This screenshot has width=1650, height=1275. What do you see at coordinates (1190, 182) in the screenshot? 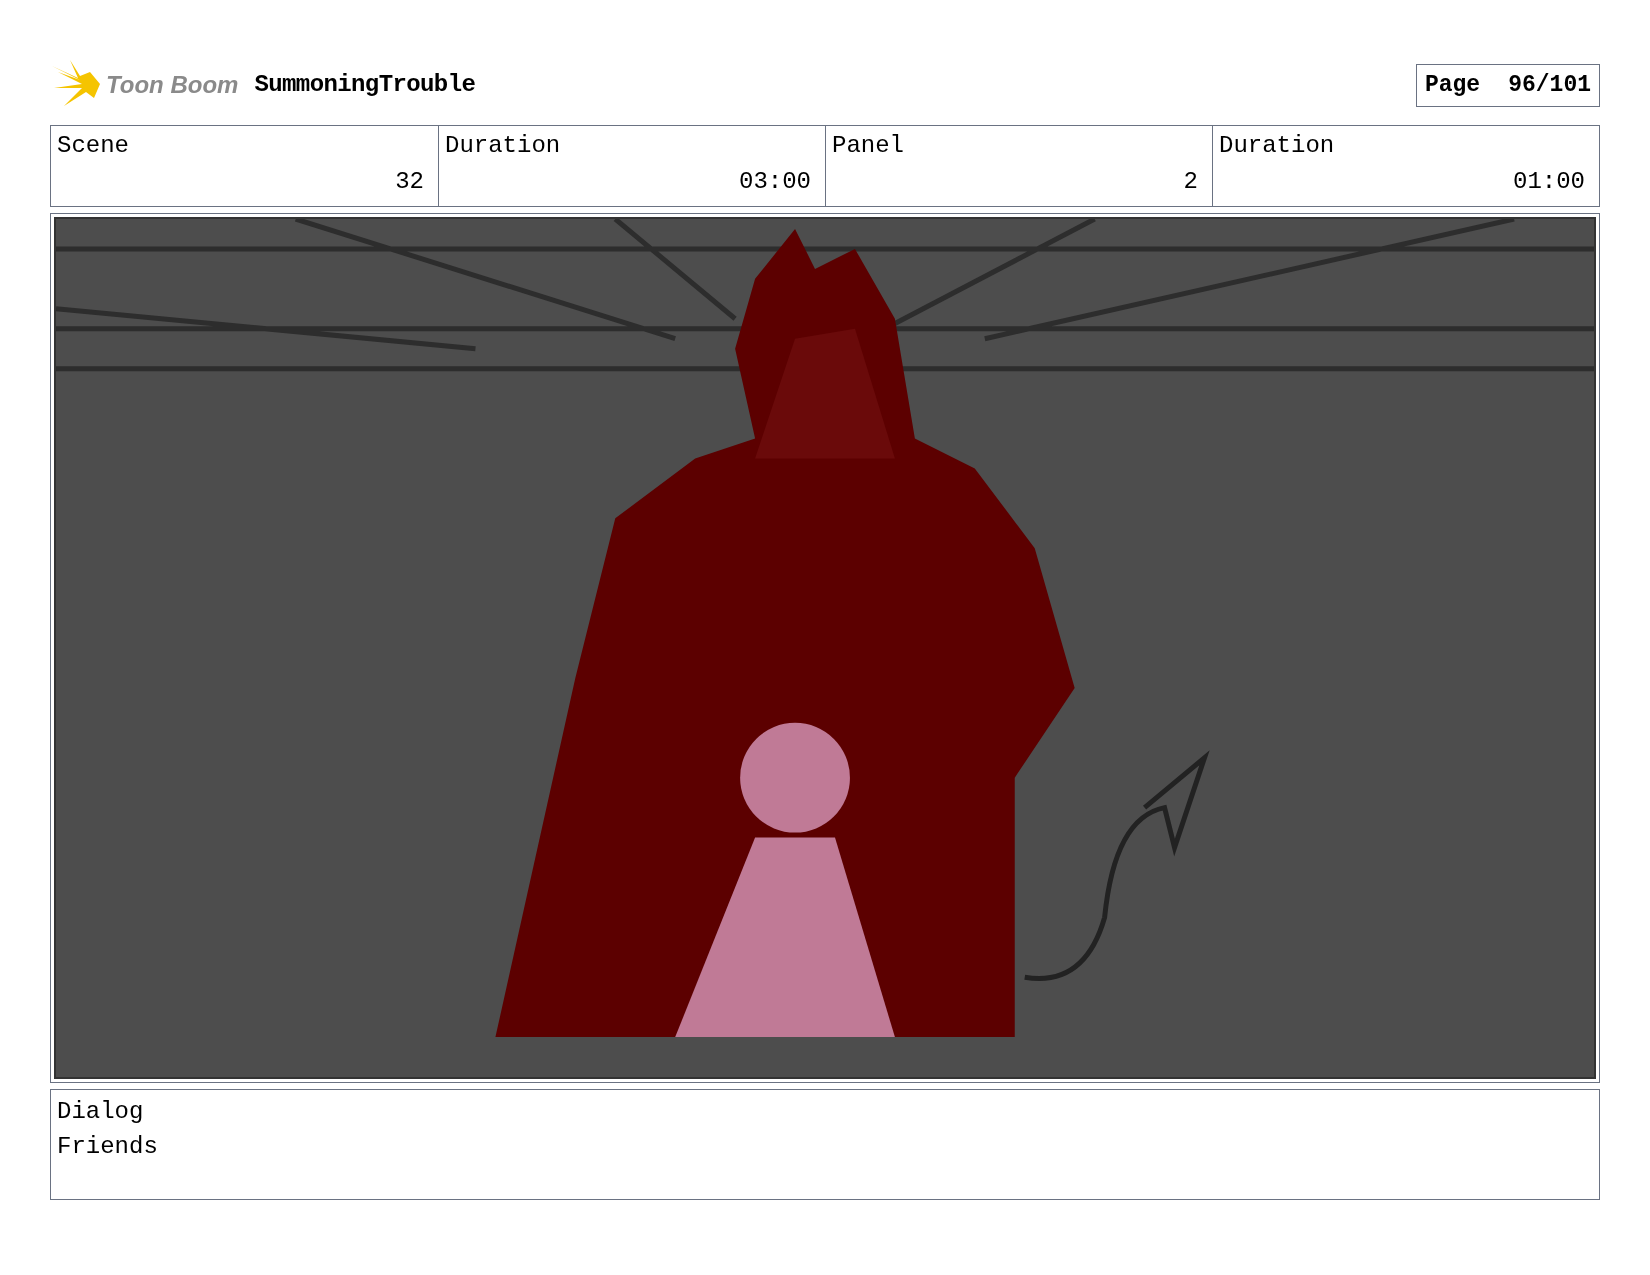
I see `field-value: 2` at bounding box center [1190, 182].